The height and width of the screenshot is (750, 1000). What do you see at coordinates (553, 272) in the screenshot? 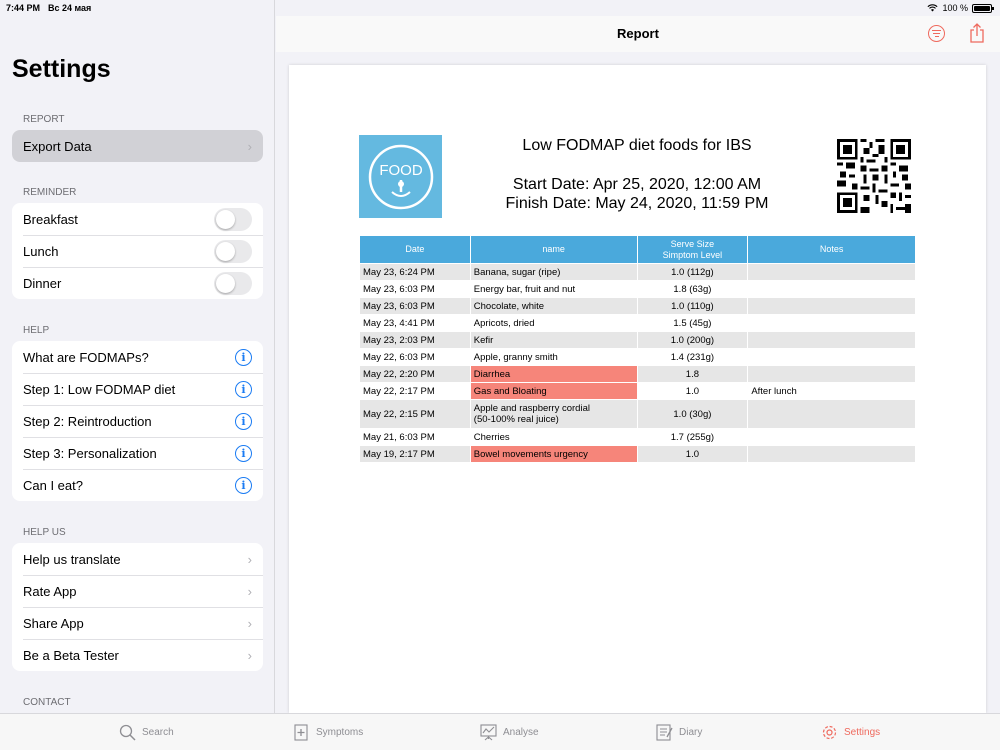
I see `cell-name: Banana, sugar (ripe)` at bounding box center [553, 272].